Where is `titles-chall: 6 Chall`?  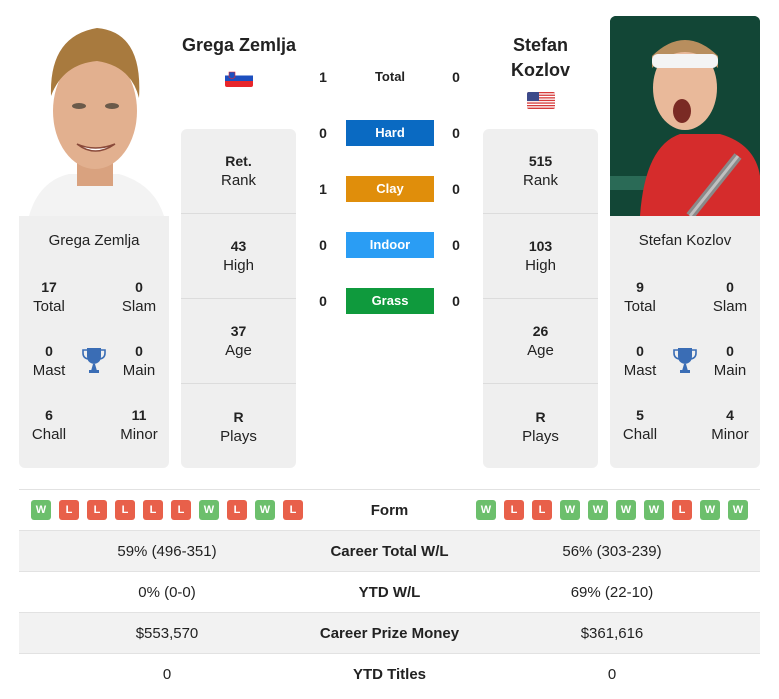 titles-chall: 6 Chall is located at coordinates (49, 425).